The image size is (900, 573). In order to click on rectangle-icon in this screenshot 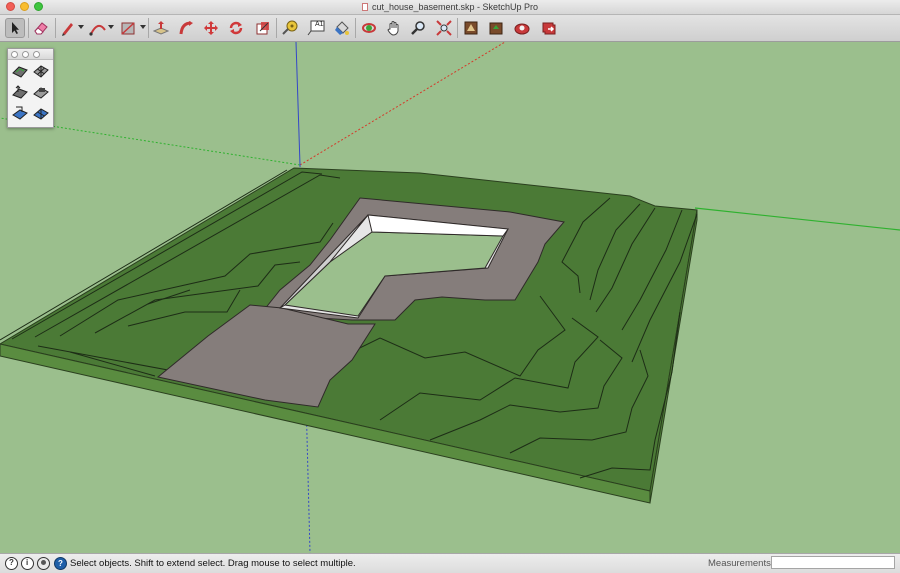, I will do `click(128, 28)`.